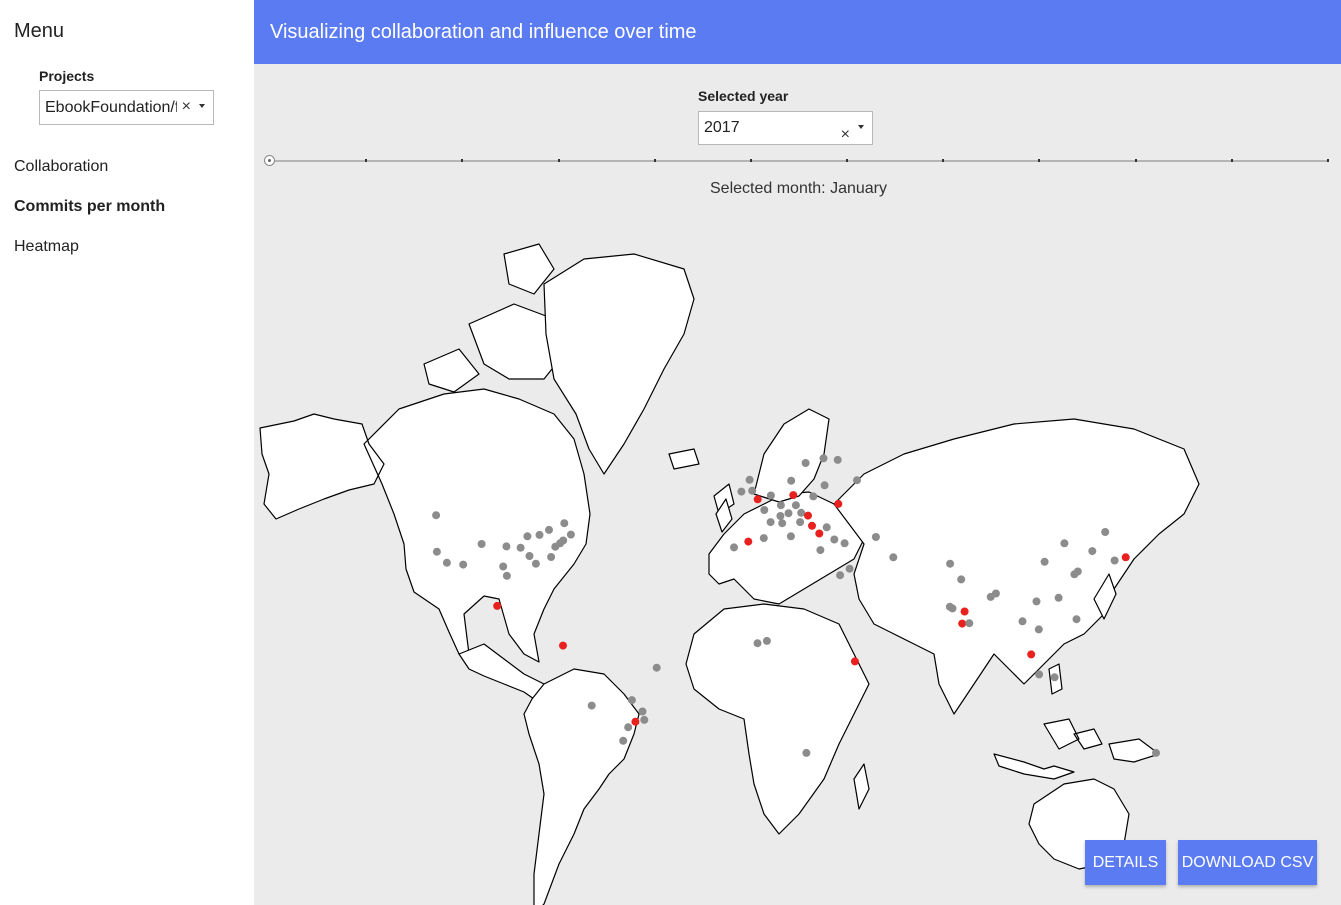 This screenshot has height=905, width=1341. I want to click on year-select: 2017 ×, so click(785, 128).